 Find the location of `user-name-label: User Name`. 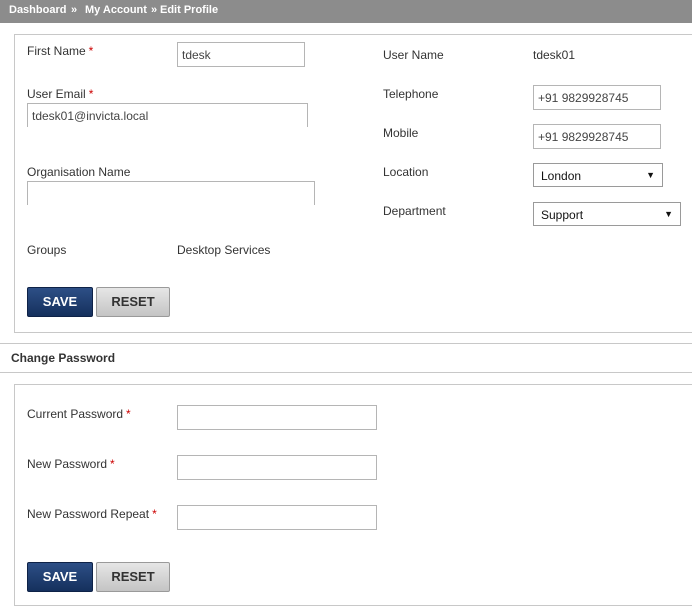

user-name-label: User Name is located at coordinates (413, 55).